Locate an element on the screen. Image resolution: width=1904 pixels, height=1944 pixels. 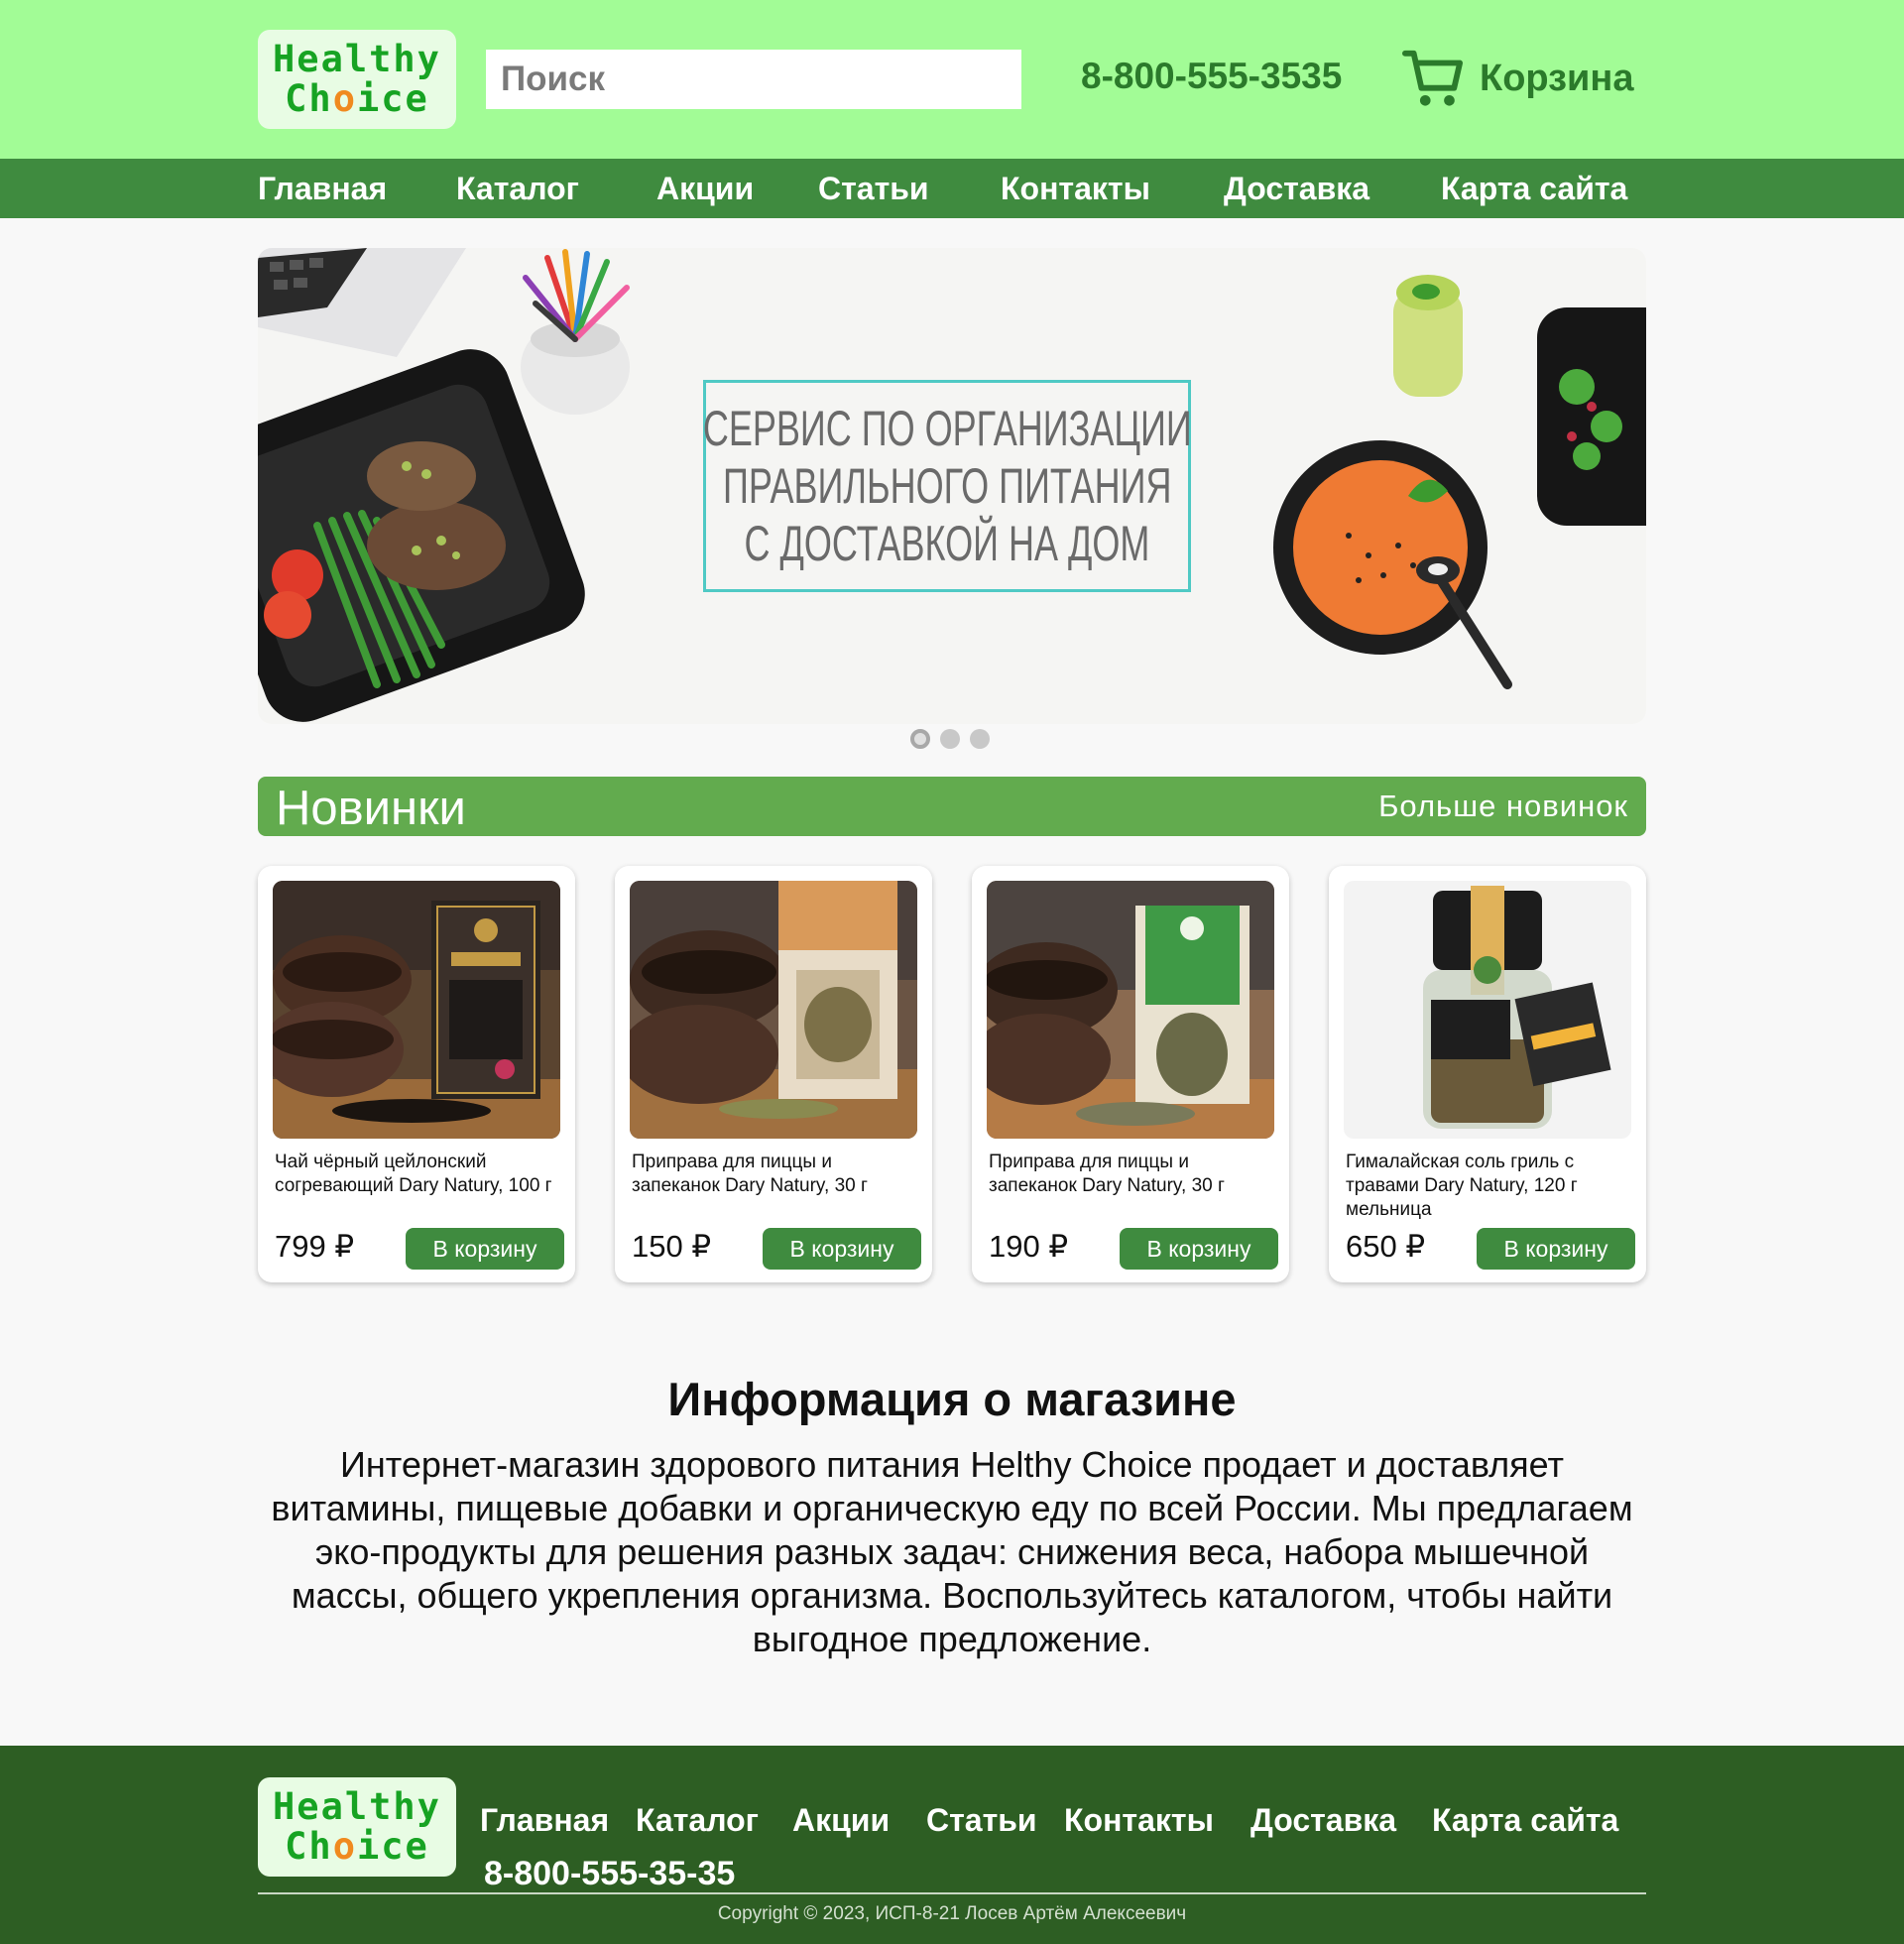
footer-logo: Healthy Choice is located at coordinates (357, 1827).